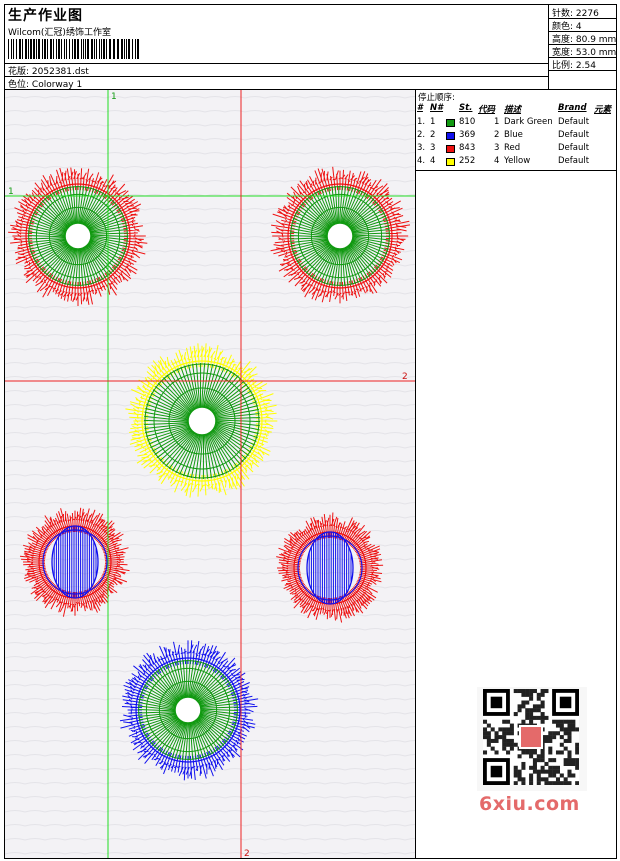 The width and height of the screenshot is (620, 861). What do you see at coordinates (497, 122) in the screenshot?
I see `row-code: 1` at bounding box center [497, 122].